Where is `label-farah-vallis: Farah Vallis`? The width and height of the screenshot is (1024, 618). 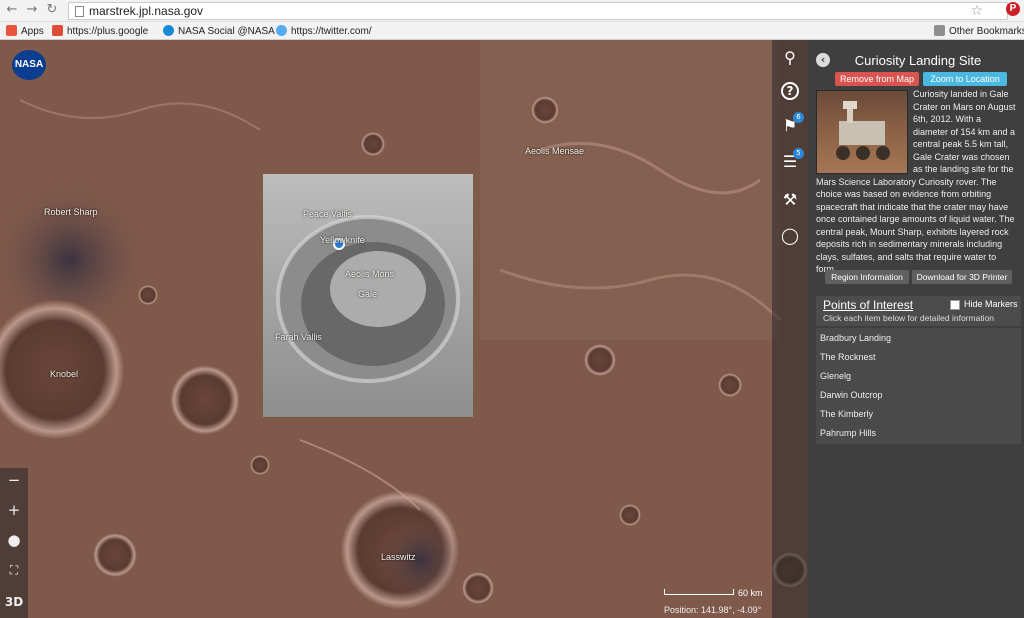 label-farah-vallis: Farah Vallis is located at coordinates (298, 337).